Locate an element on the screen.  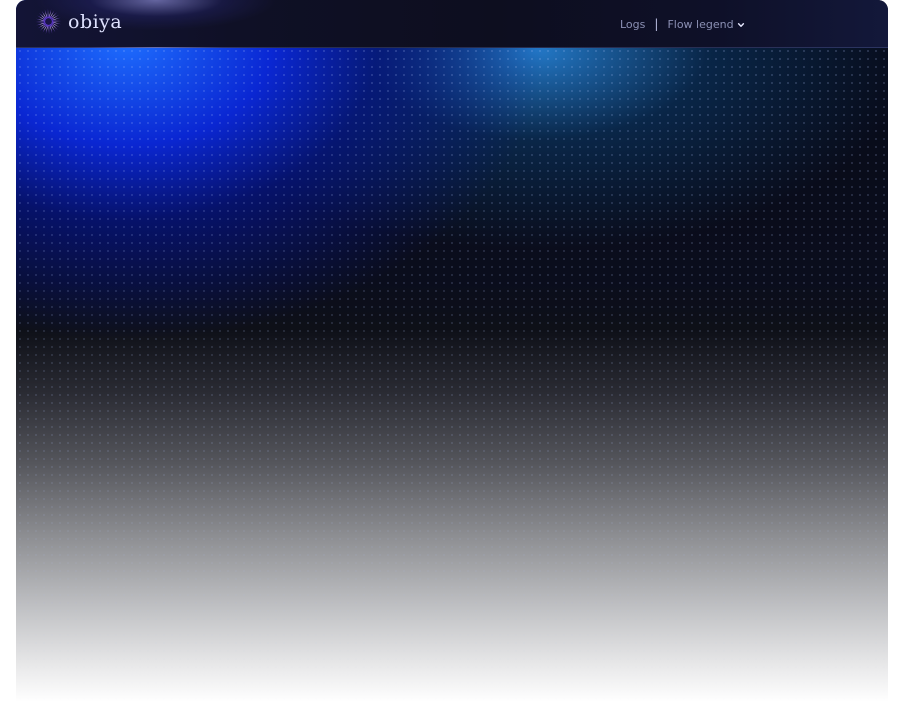
sunburst-logo-icon is located at coordinates (48, 23).